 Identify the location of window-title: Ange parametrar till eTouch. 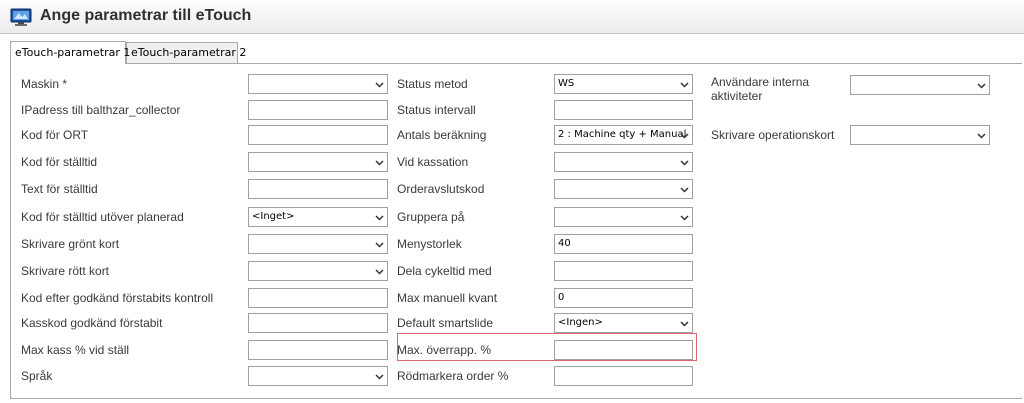
(146, 15).